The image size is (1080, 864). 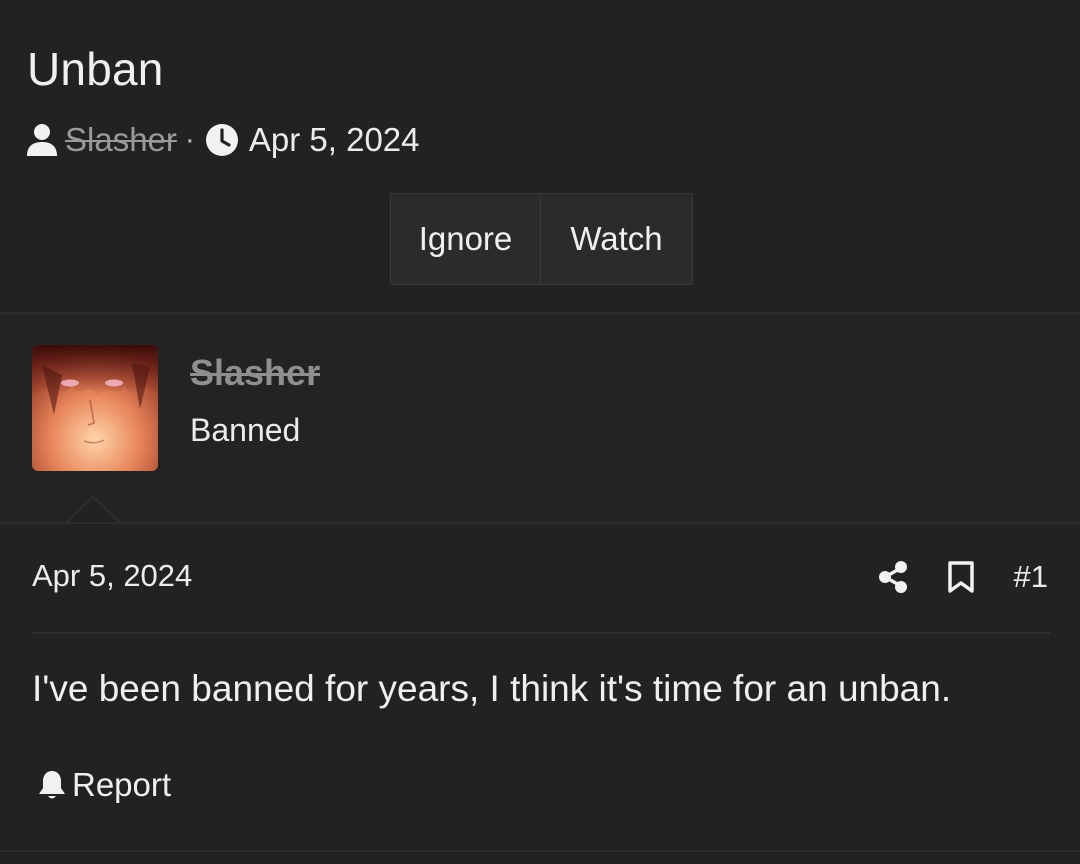 What do you see at coordinates (93, 510) in the screenshot?
I see `user-arrow-caret` at bounding box center [93, 510].